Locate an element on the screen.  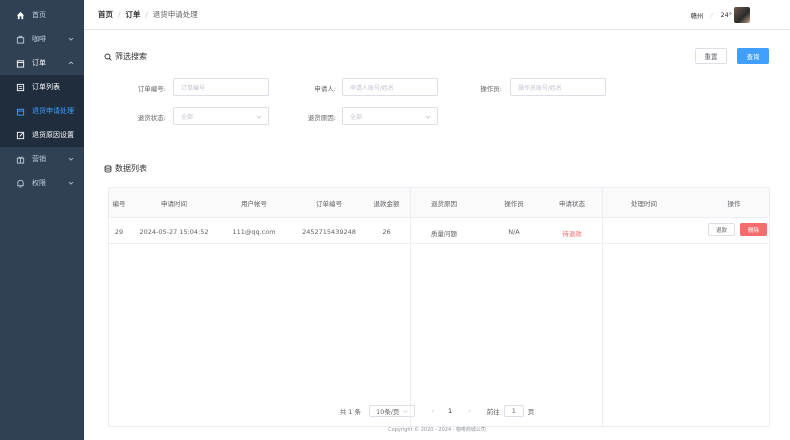
sidebar-item-return-apply: 退货申请处理 is located at coordinates (42, 111).